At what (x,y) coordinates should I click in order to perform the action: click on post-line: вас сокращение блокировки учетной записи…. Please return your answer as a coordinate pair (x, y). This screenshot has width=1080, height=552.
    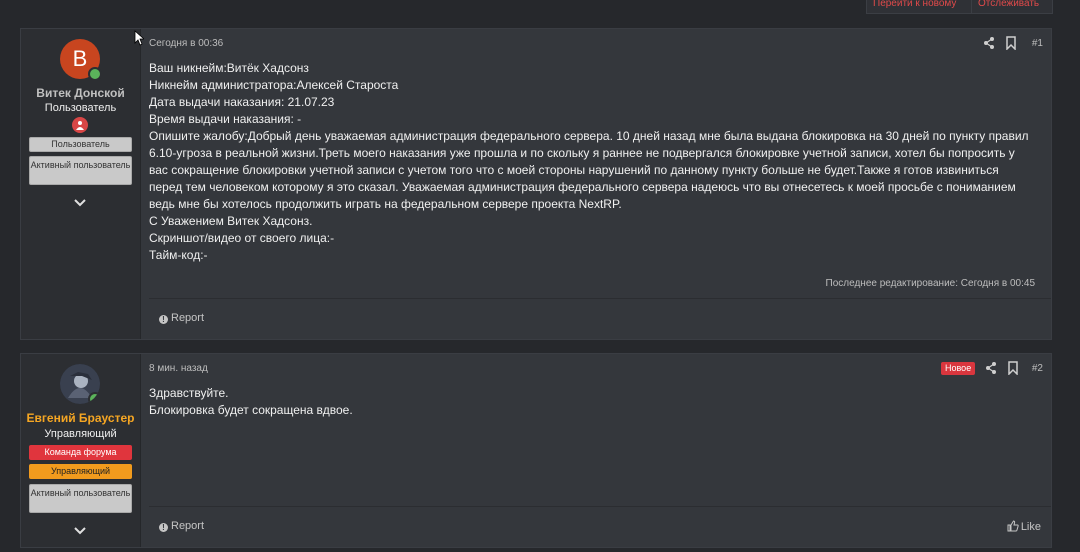
    Looking at the image, I should click on (574, 170).